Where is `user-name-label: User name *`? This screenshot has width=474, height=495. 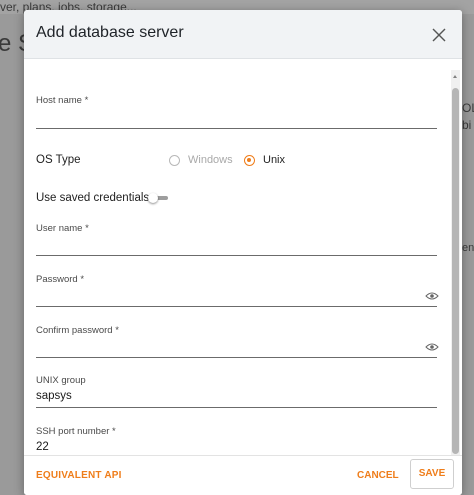 user-name-label: User name * is located at coordinates (62, 228).